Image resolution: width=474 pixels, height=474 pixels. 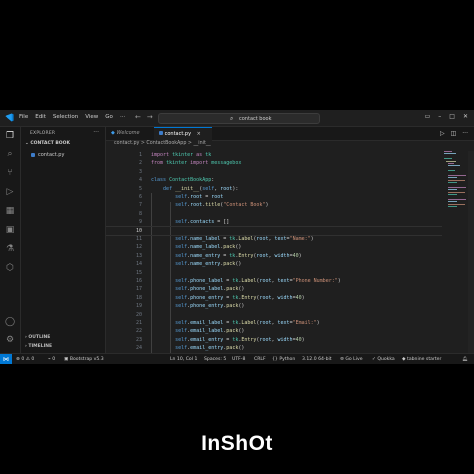 I want to click on timeline-section: › TIMELINE, so click(x=38, y=346).